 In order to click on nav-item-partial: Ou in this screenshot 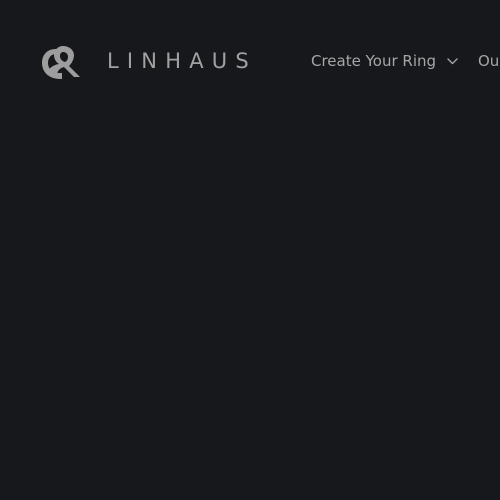, I will do `click(488, 61)`.